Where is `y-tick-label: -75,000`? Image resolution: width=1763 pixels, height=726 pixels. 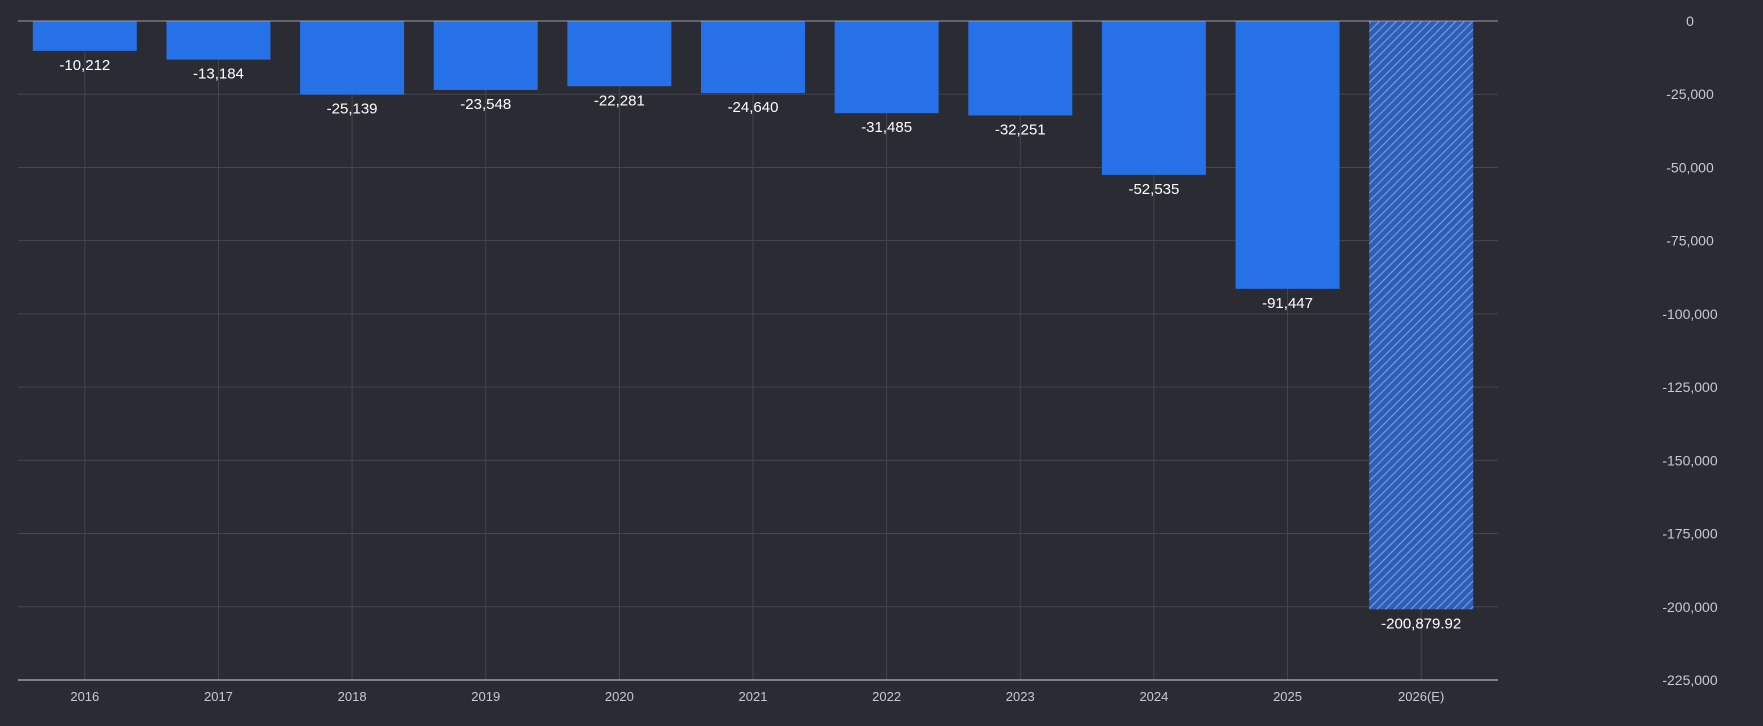
y-tick-label: -75,000 is located at coordinates (1690, 241).